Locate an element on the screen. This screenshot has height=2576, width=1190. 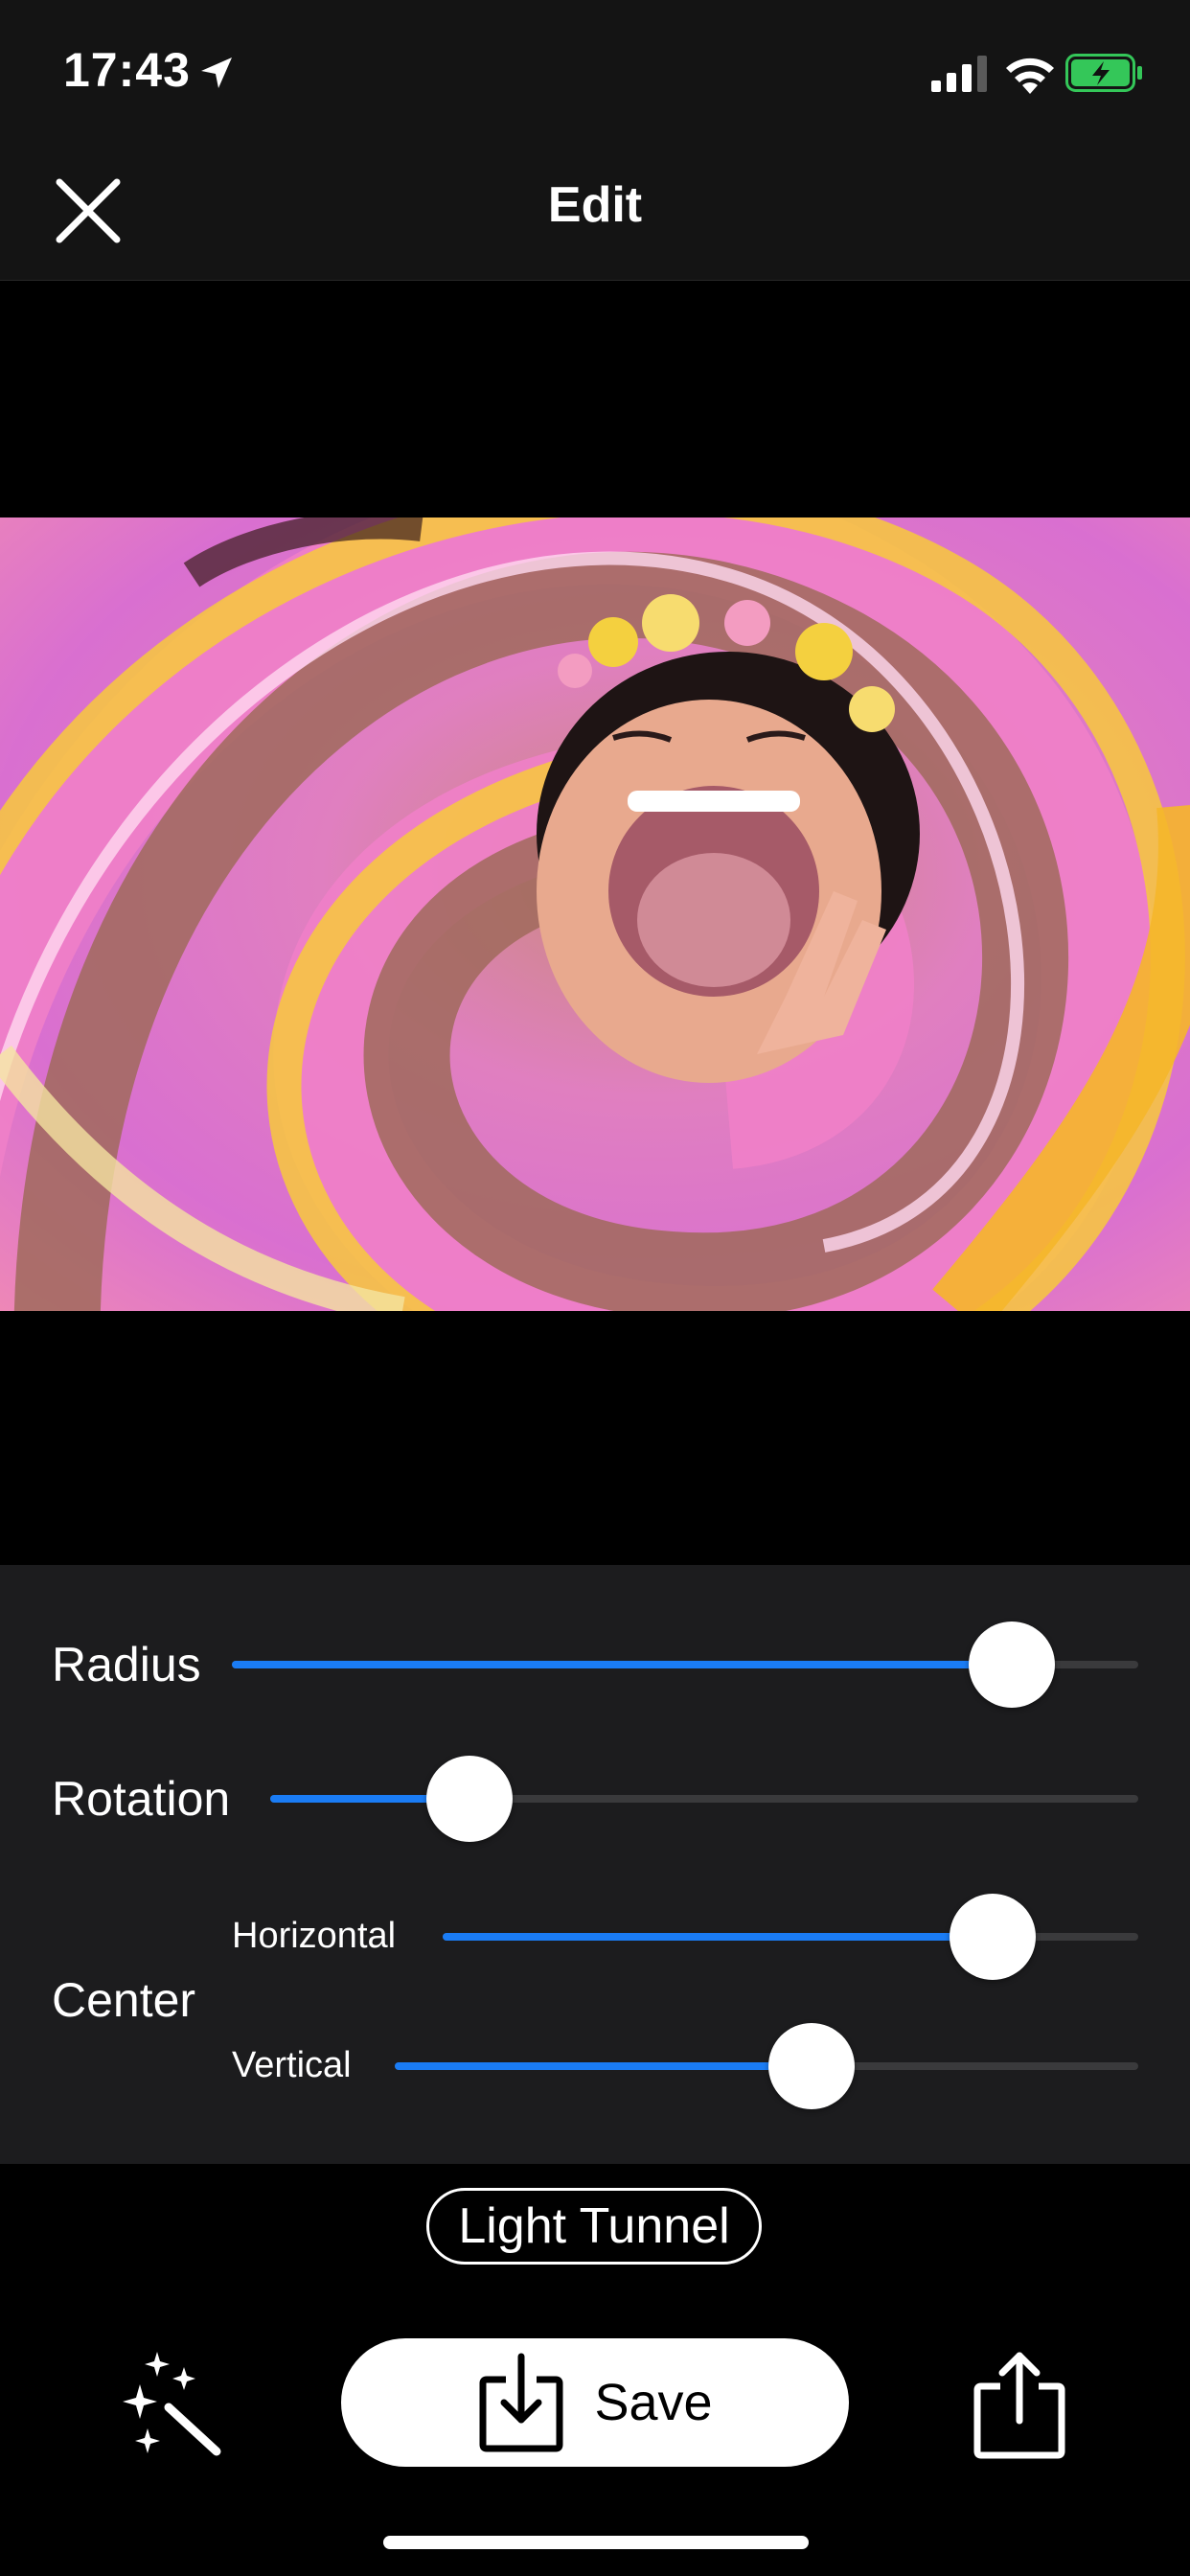
share-icon is located at coordinates (1019, 2404).